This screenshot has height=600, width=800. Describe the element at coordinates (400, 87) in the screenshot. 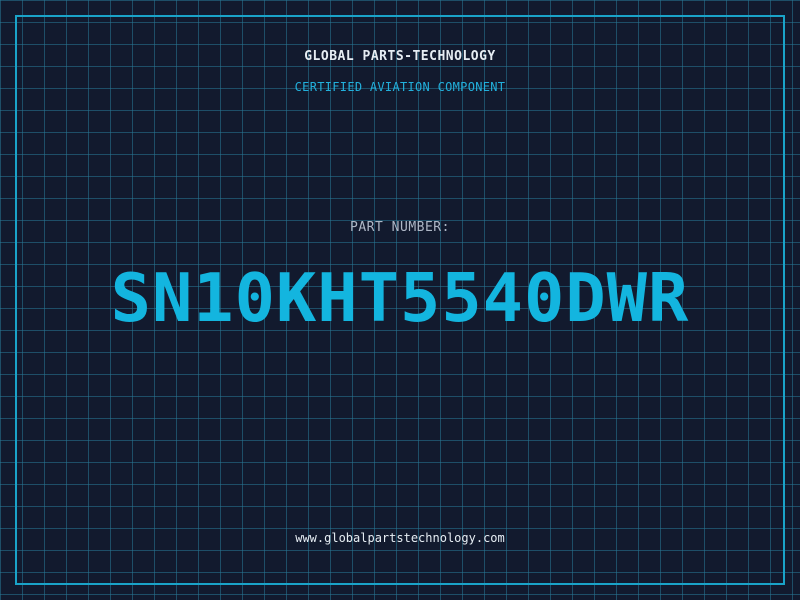

I see `certification-tagline: CERTIFIED AVIATION COMPONENT` at that location.